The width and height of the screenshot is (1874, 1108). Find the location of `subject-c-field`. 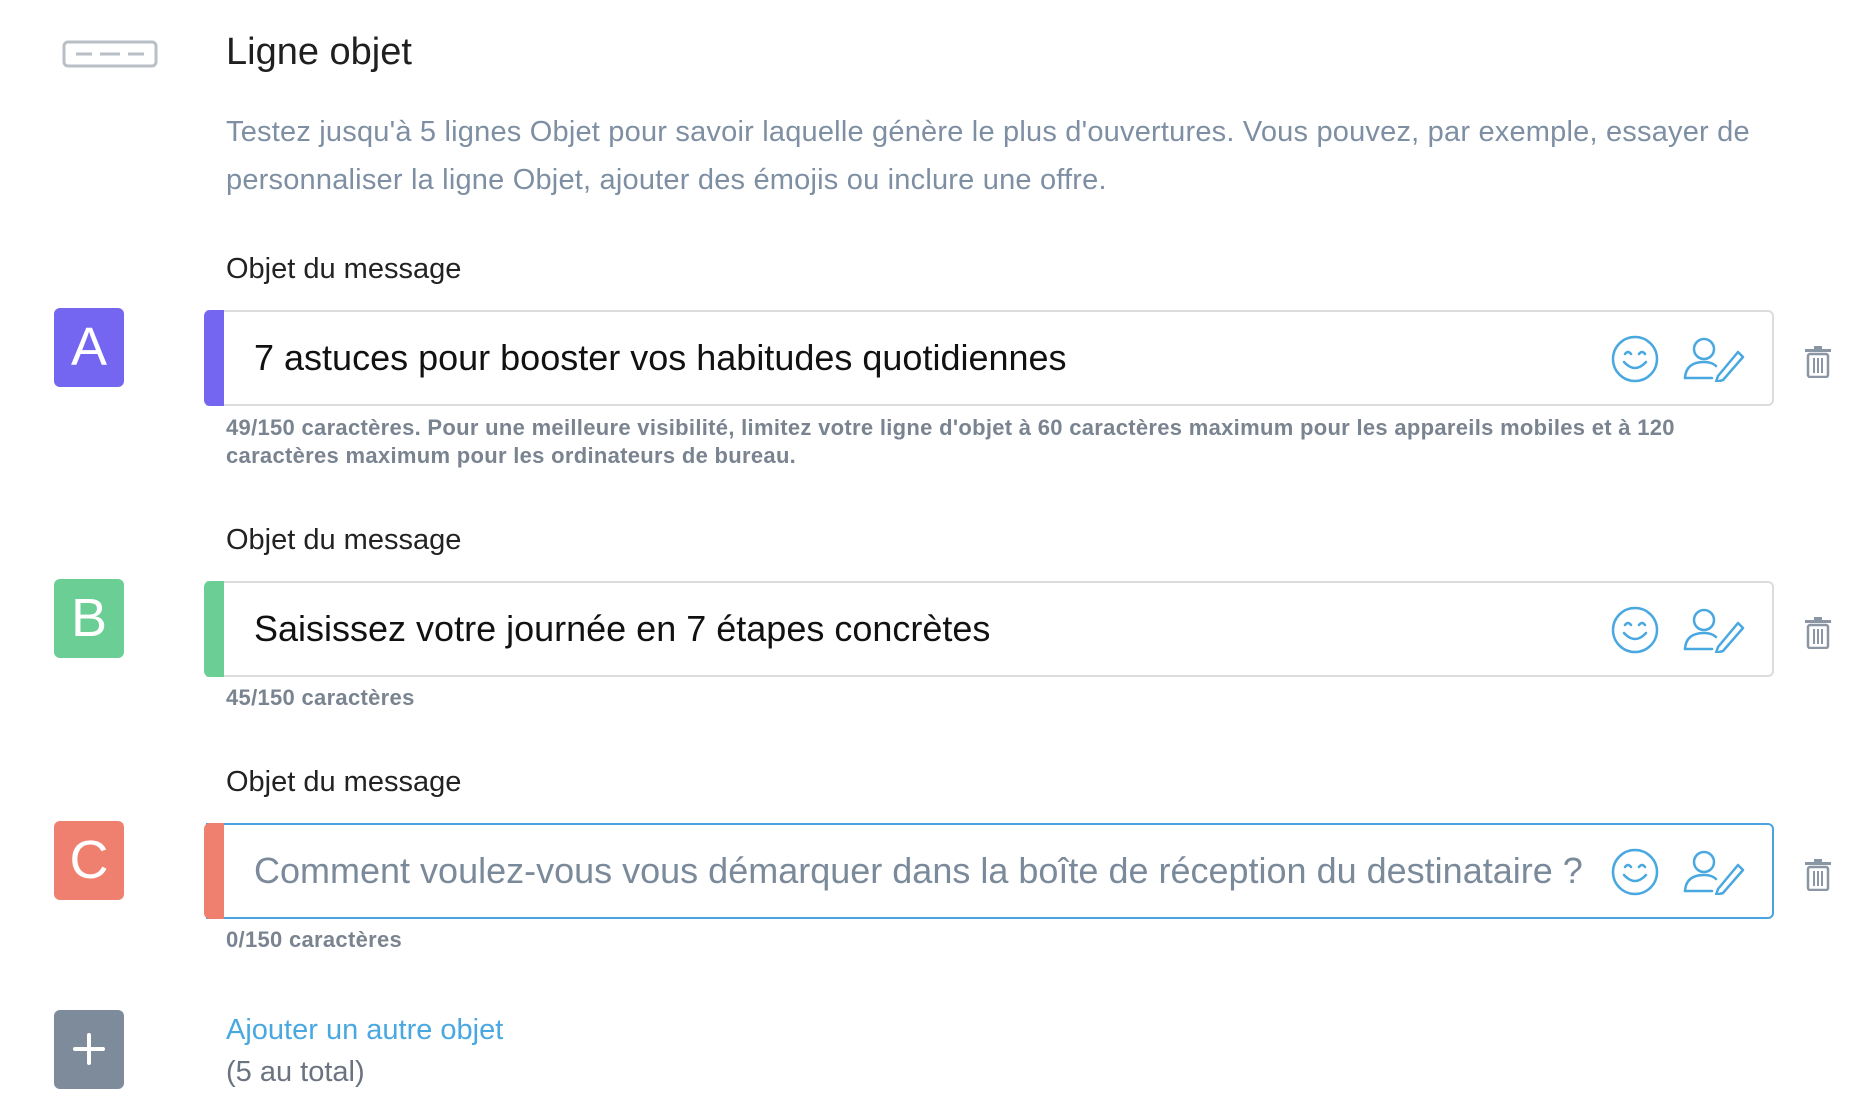

subject-c-field is located at coordinates (989, 871).